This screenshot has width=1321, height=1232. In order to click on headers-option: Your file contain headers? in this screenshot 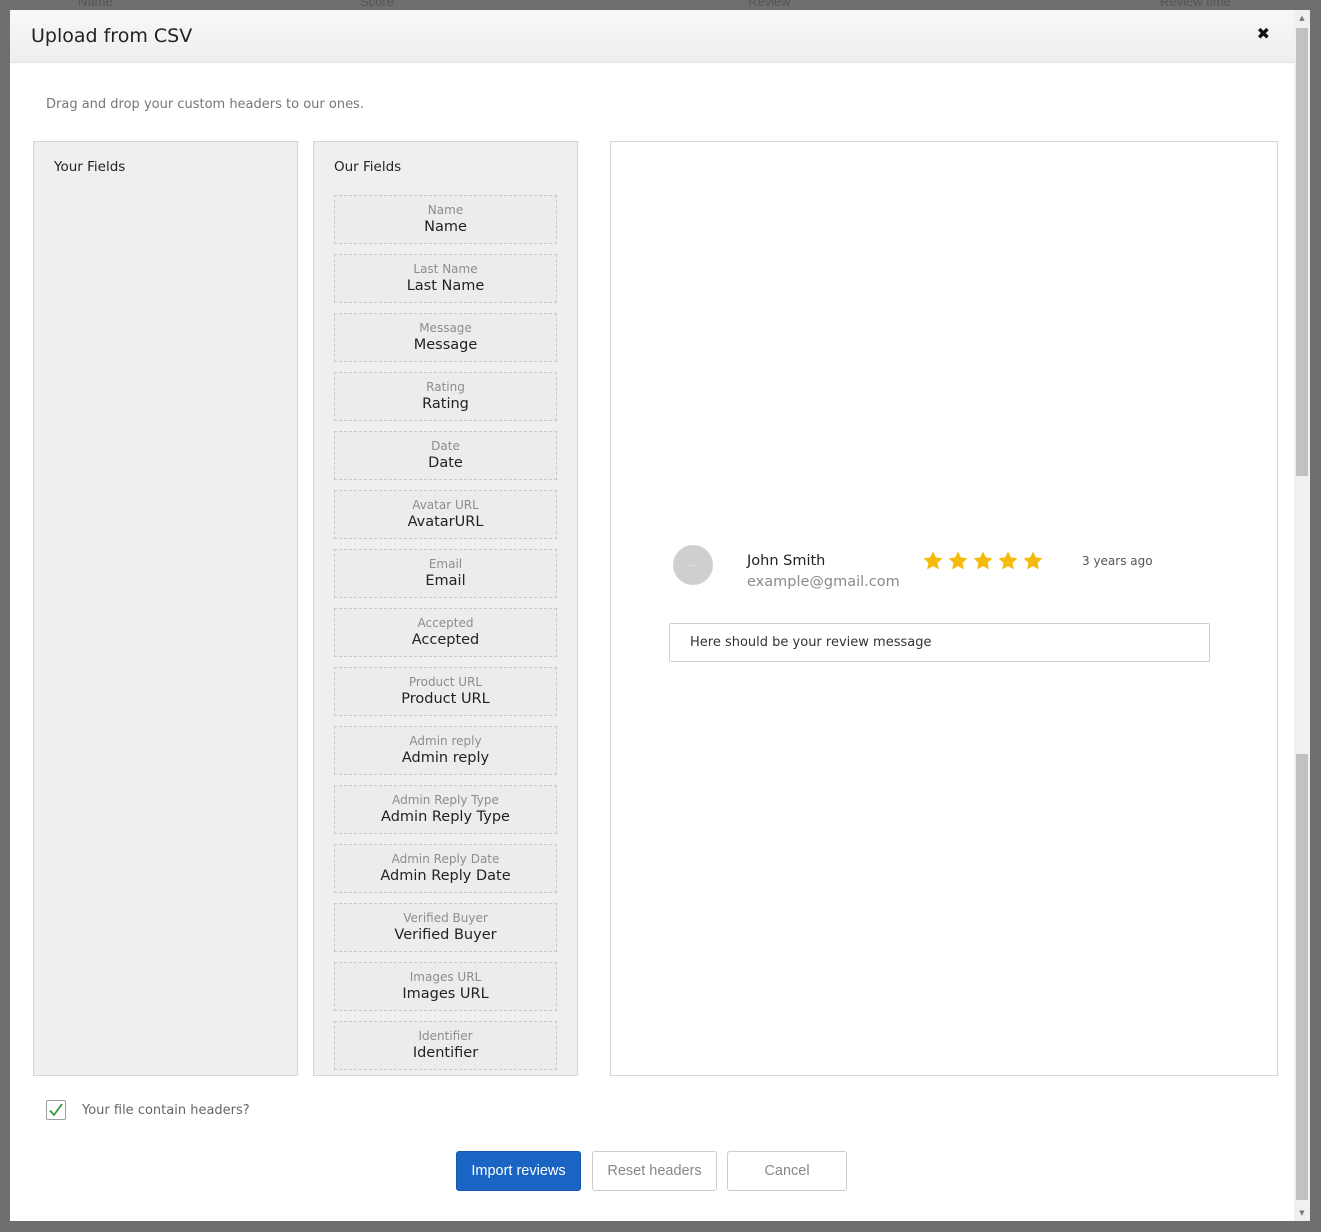, I will do `click(148, 1110)`.